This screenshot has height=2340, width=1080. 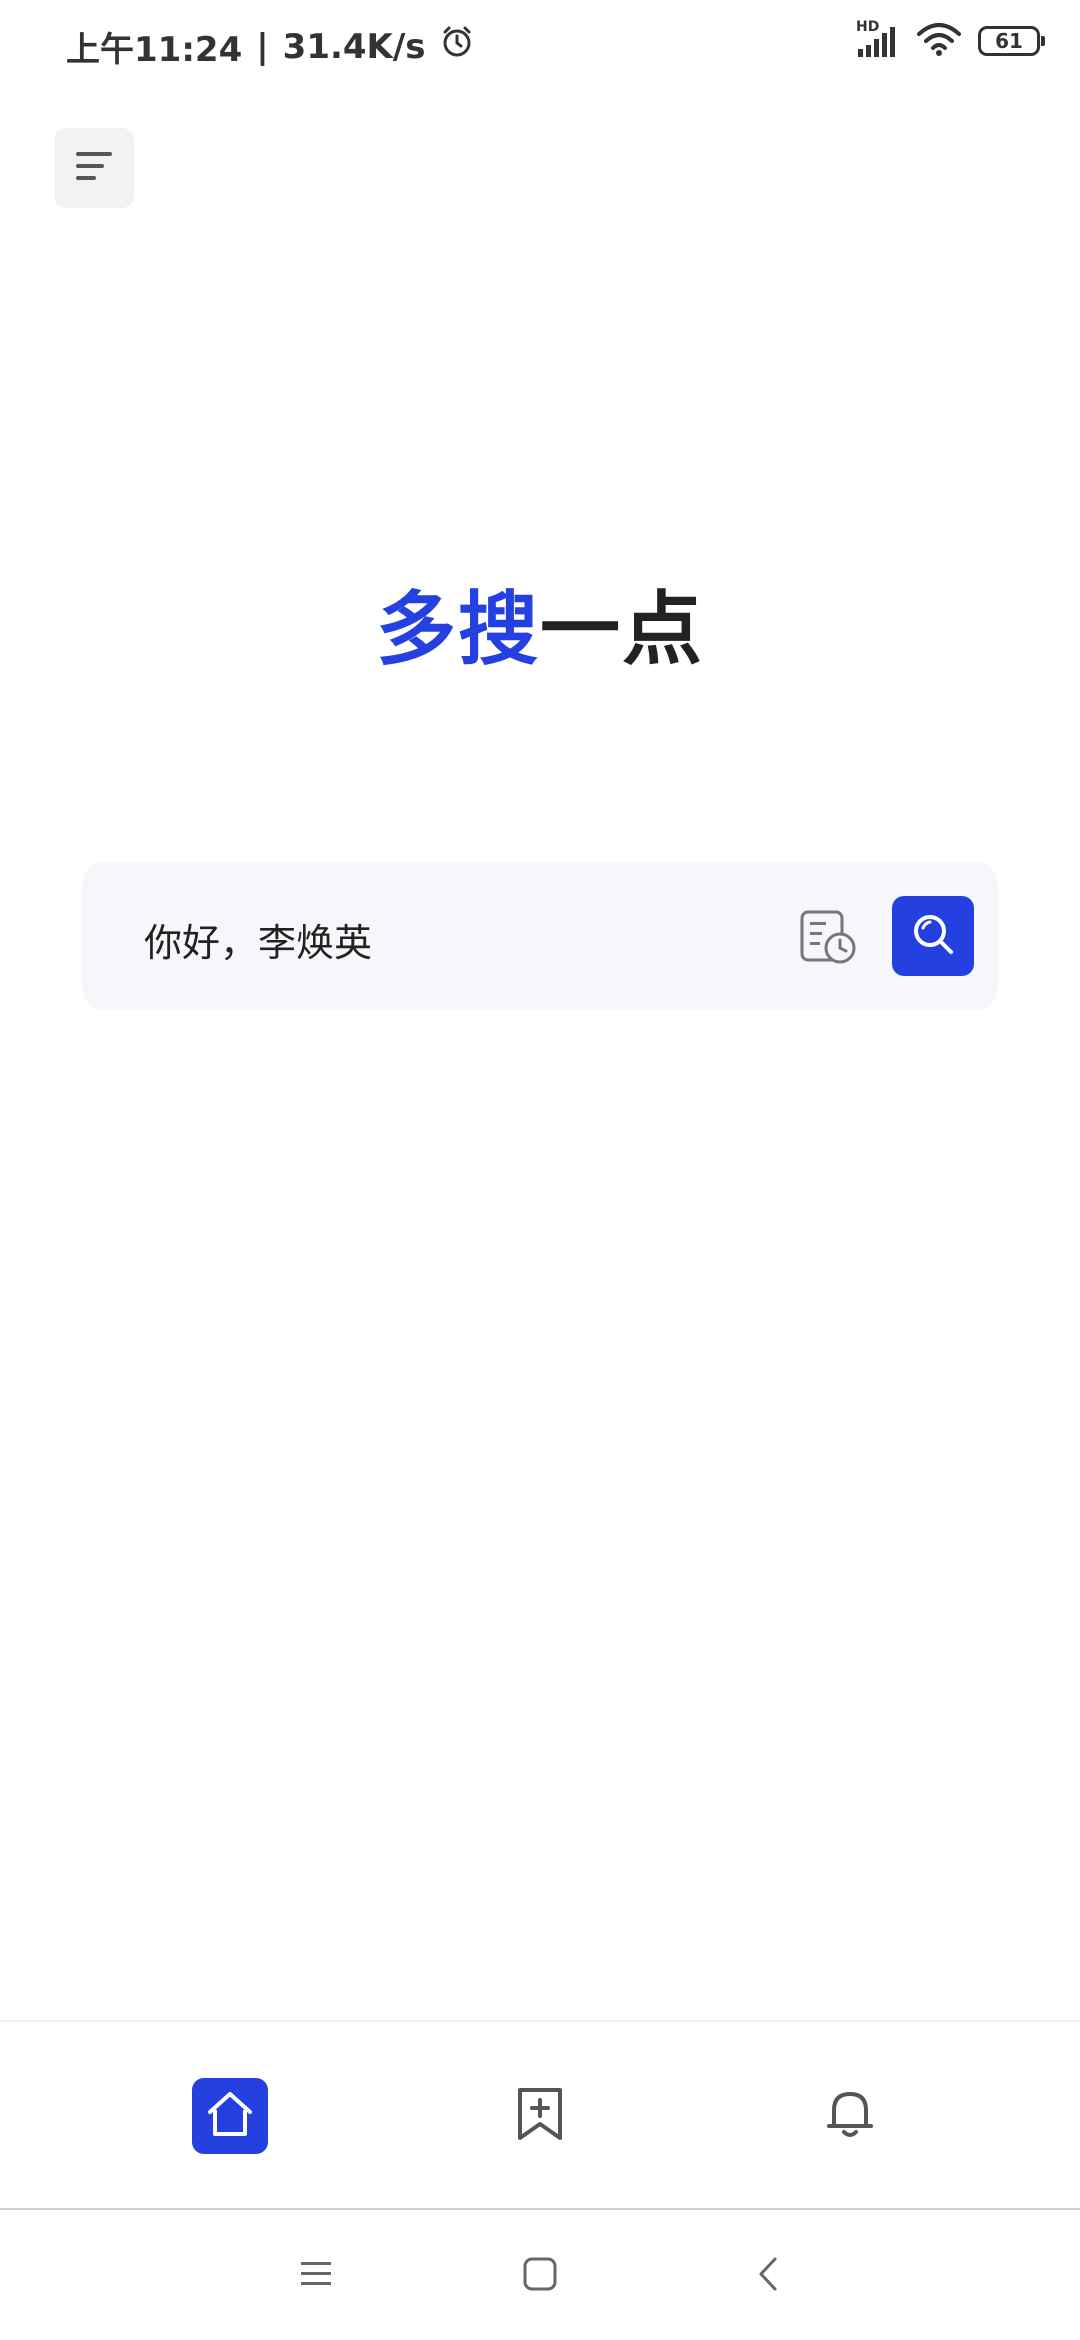 What do you see at coordinates (540, 936) in the screenshot?
I see `search-box: 你好，李焕英` at bounding box center [540, 936].